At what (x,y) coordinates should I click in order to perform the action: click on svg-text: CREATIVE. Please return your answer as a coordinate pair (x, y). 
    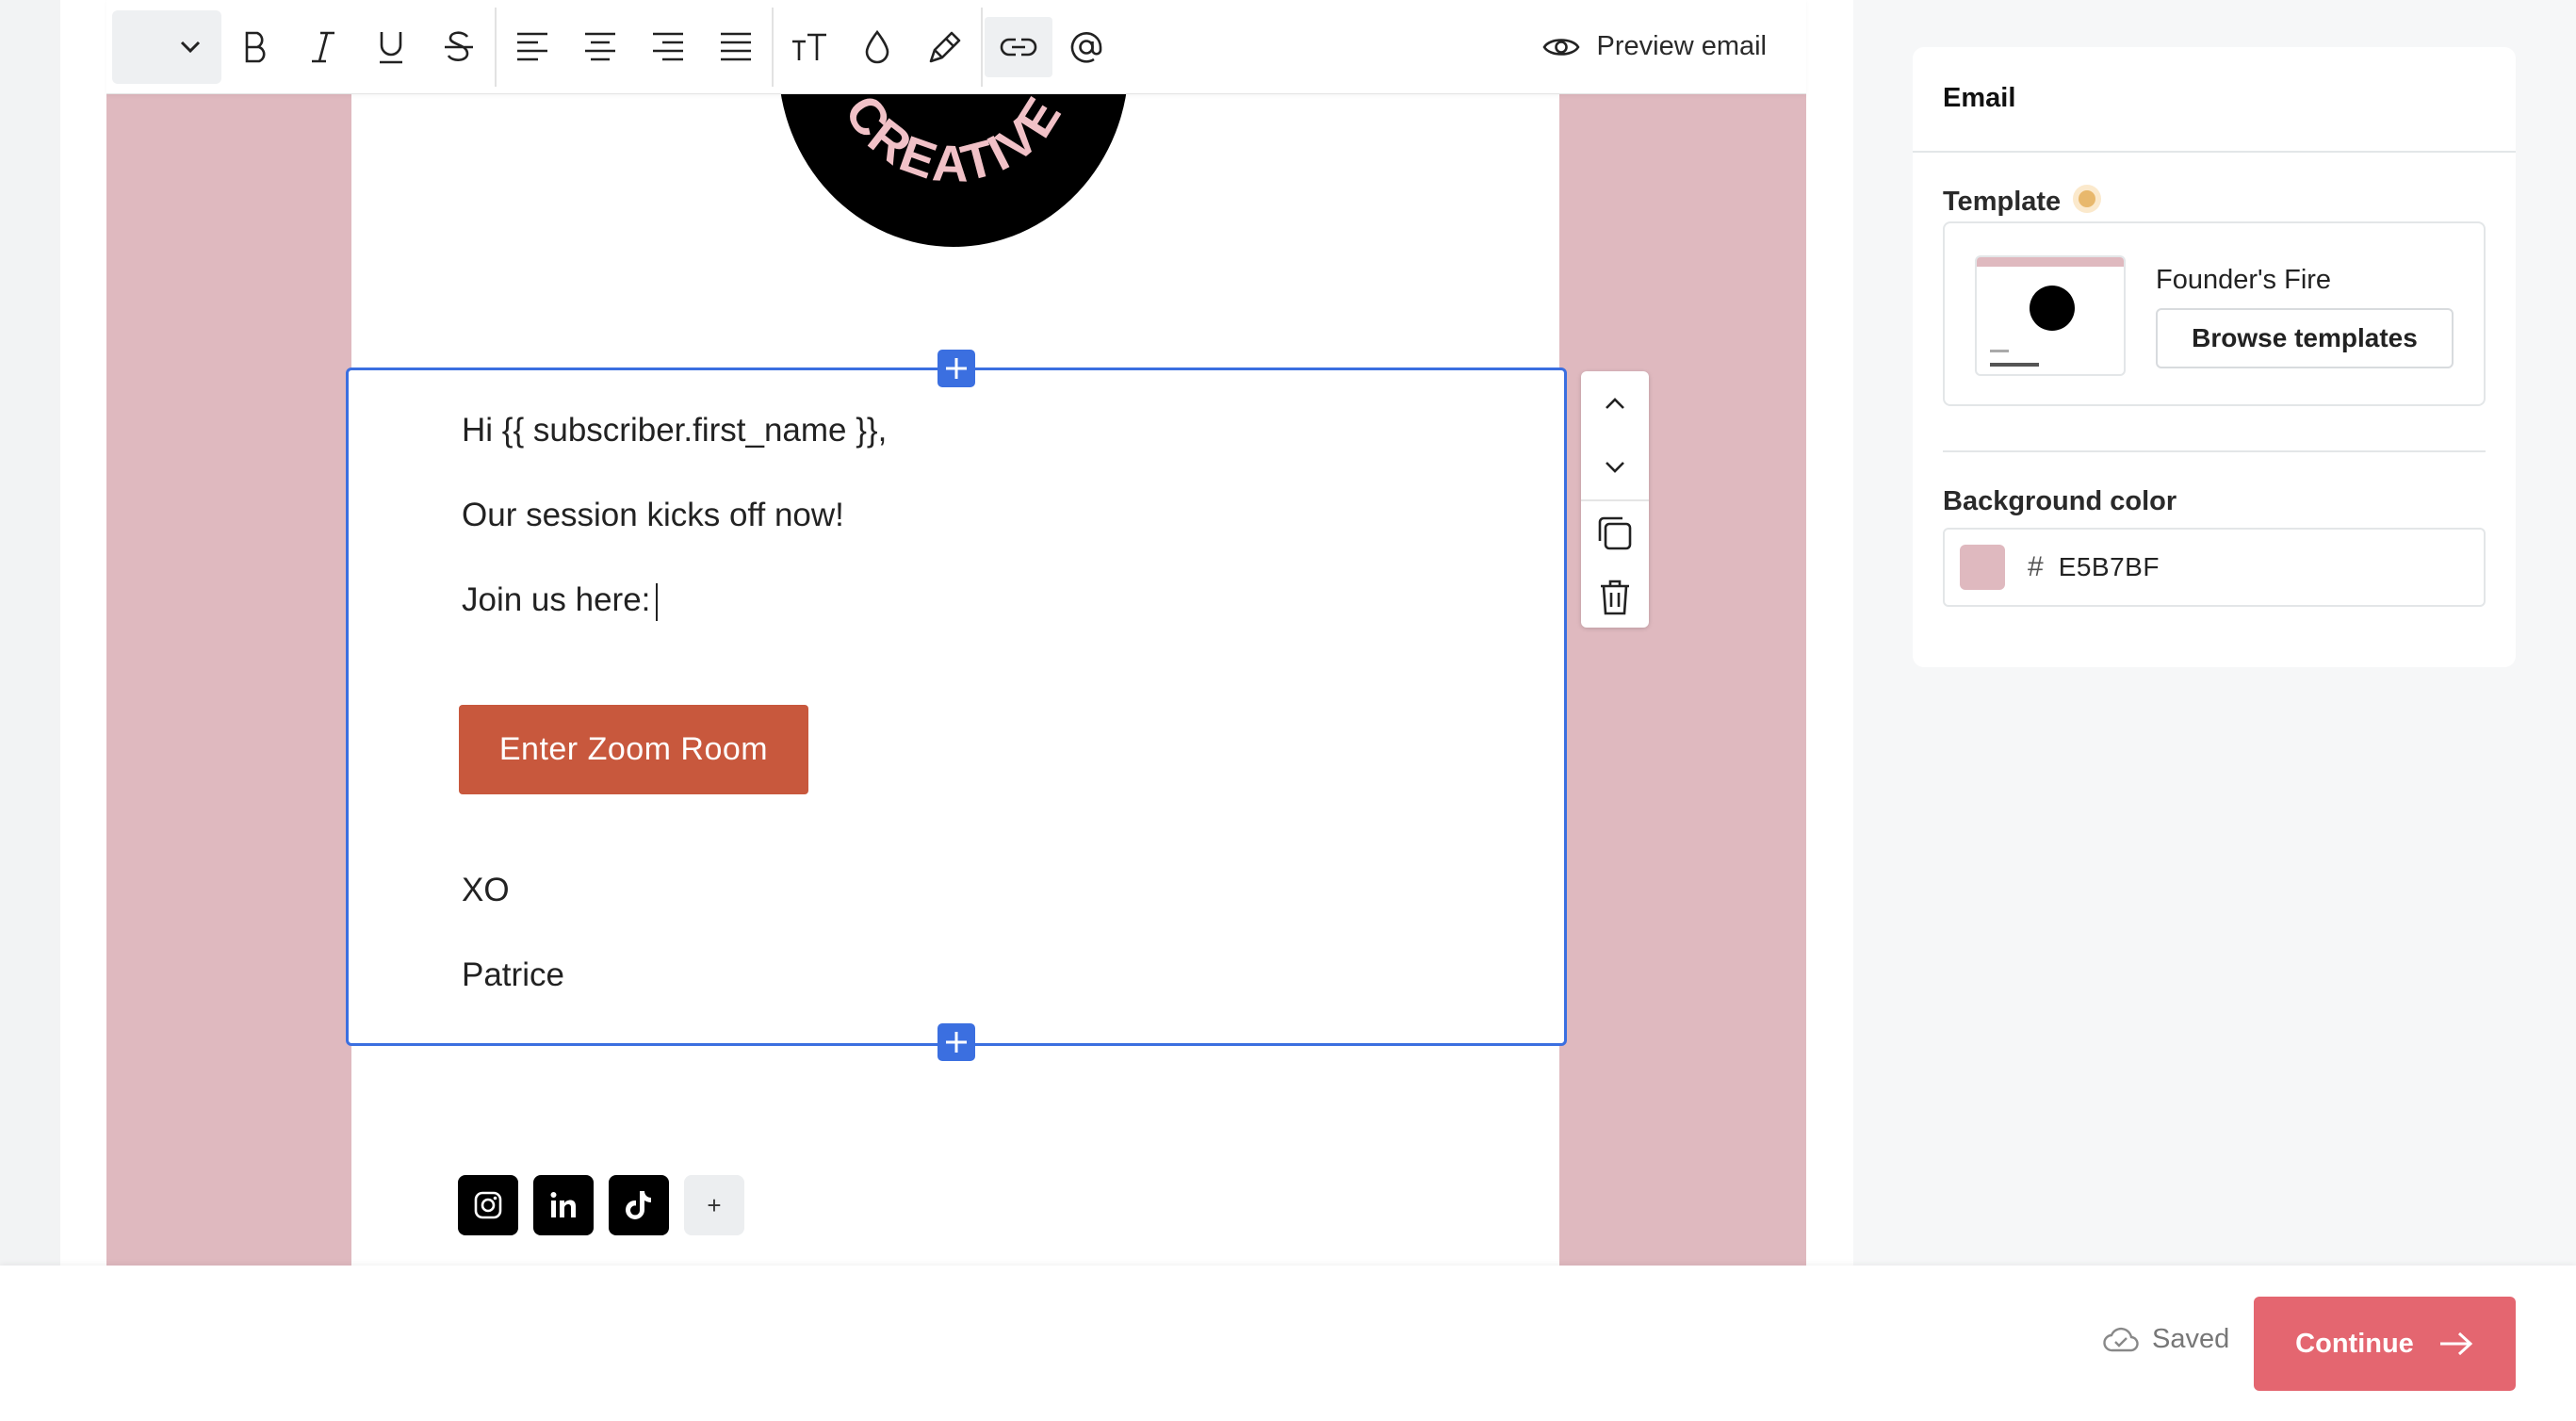
    Looking at the image, I should click on (953, 140).